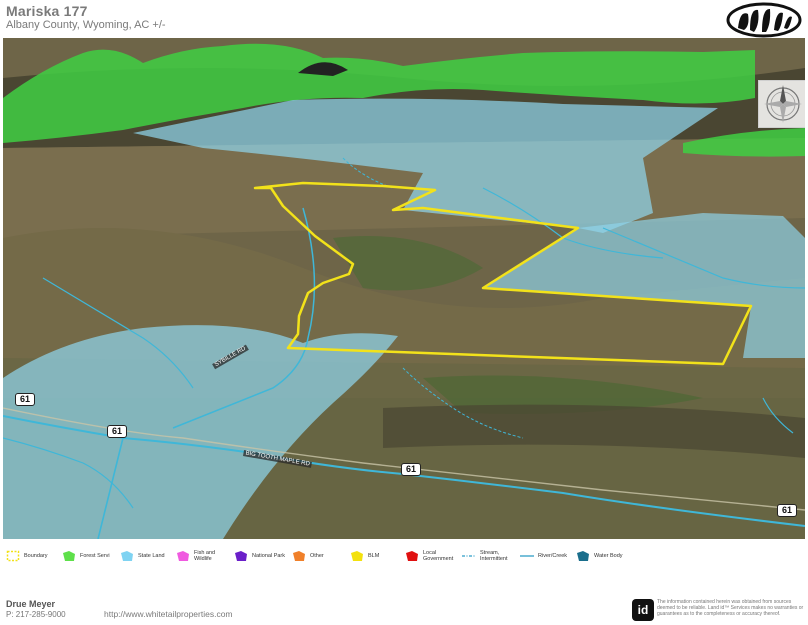  I want to click on legend-label: River/Creek, so click(553, 556).